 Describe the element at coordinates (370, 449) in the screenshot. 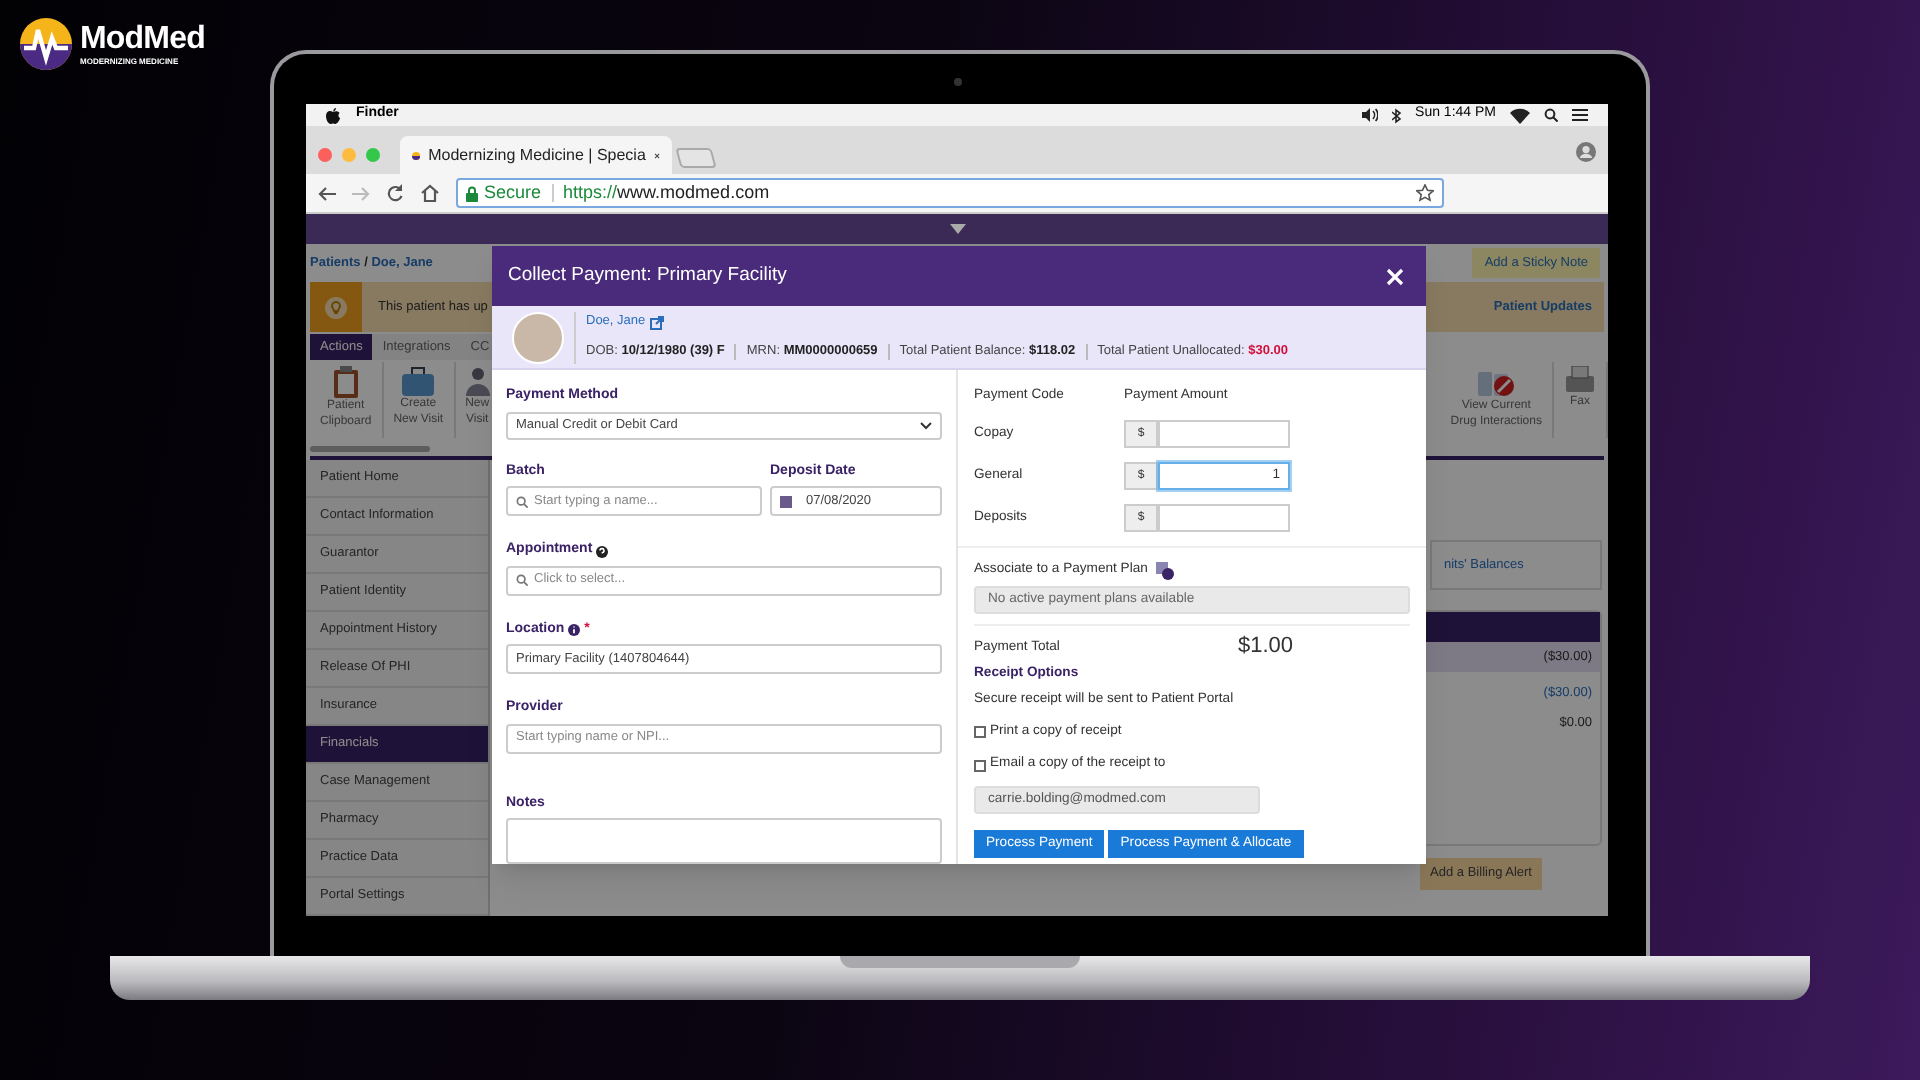

I see `scrollbar` at that location.